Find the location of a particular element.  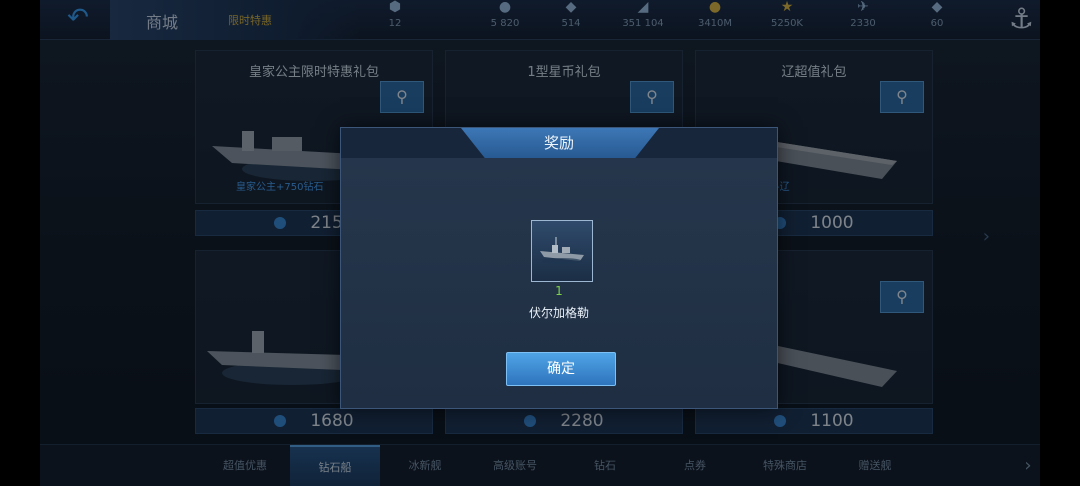

reward-name: 伏尔加格勒 is located at coordinates (558, 313).